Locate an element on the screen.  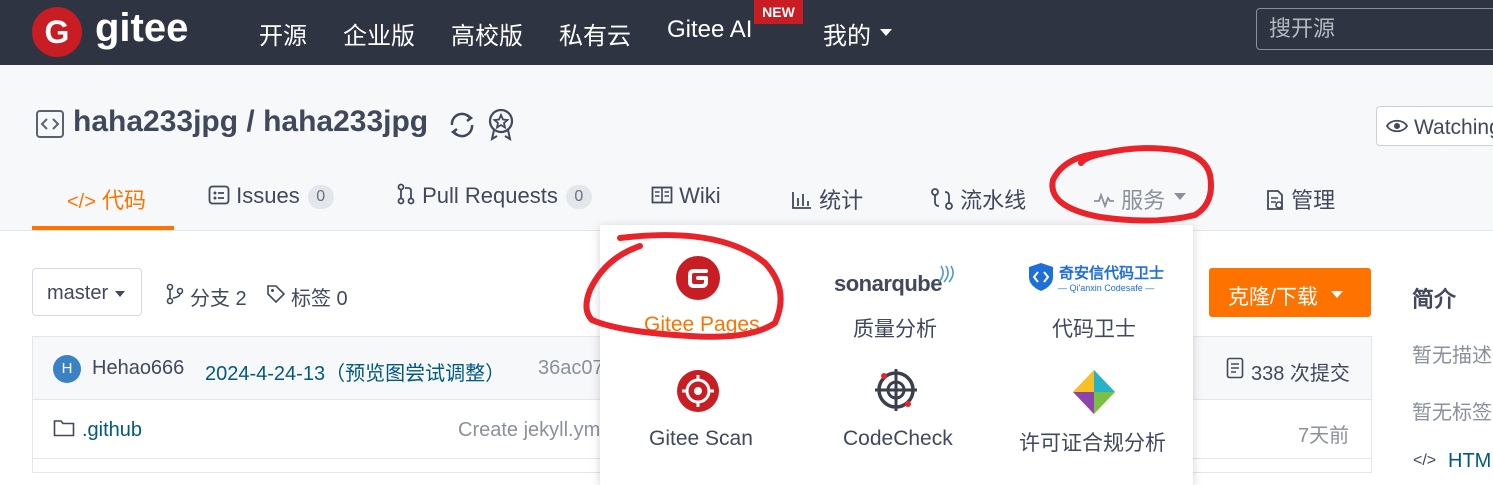
nav-private-cloud: 私有云 is located at coordinates (595, 33).